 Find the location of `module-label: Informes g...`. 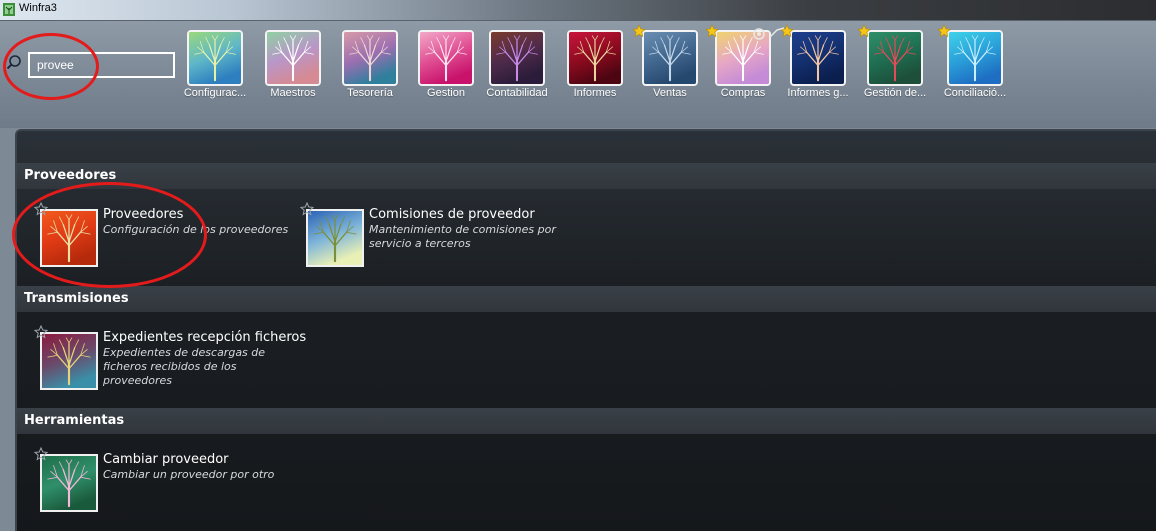

module-label: Informes g... is located at coordinates (818, 93).